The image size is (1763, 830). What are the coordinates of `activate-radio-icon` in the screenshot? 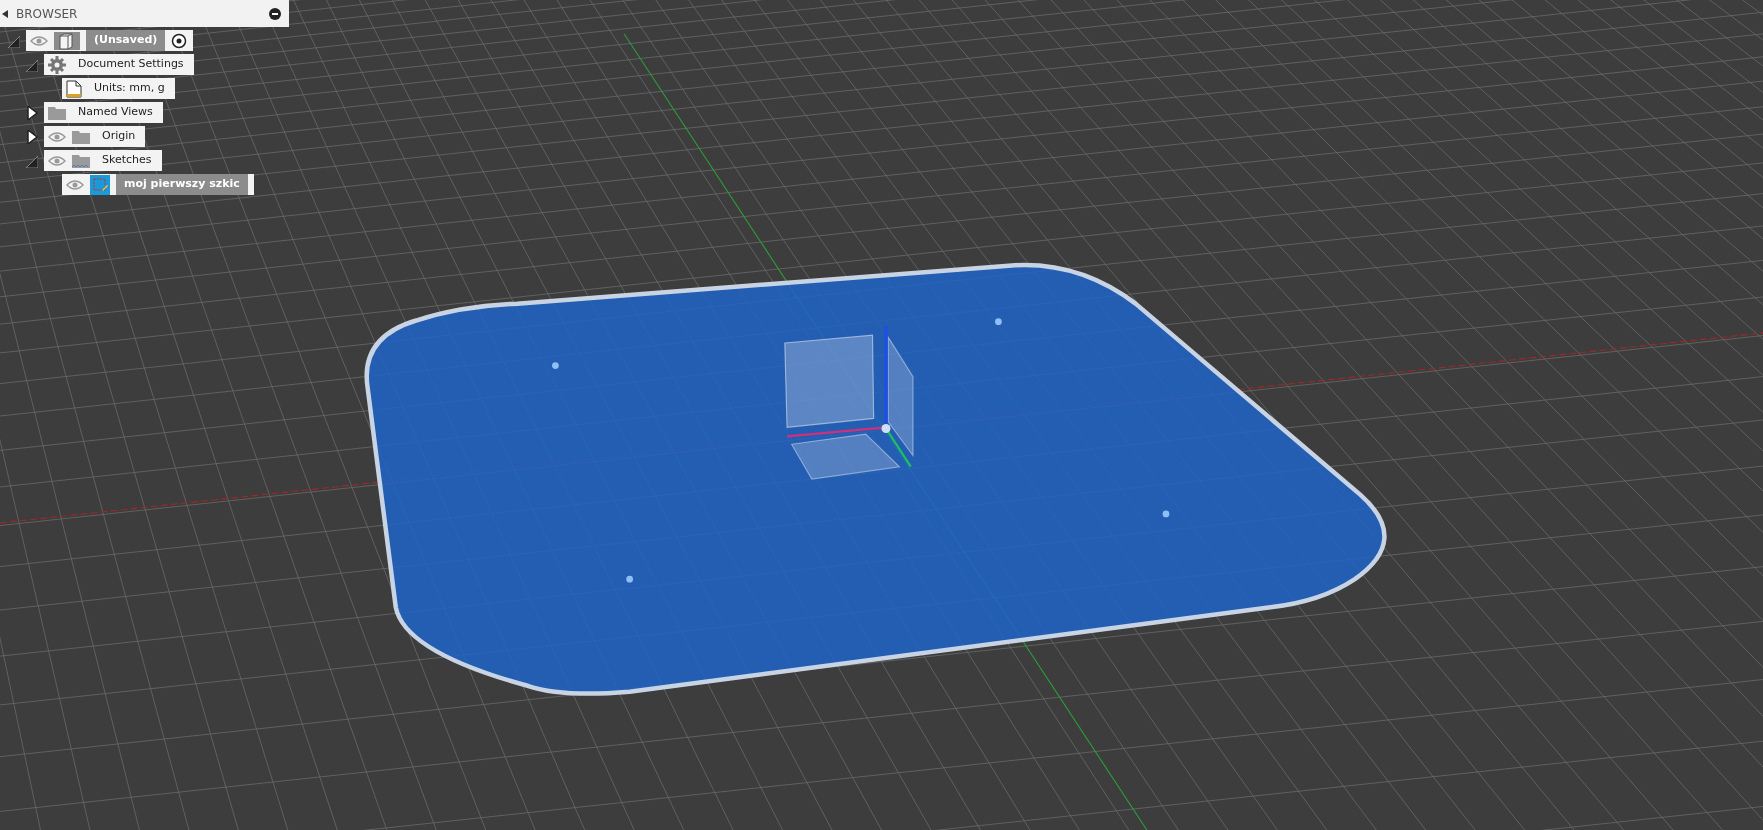 It's located at (179, 40).